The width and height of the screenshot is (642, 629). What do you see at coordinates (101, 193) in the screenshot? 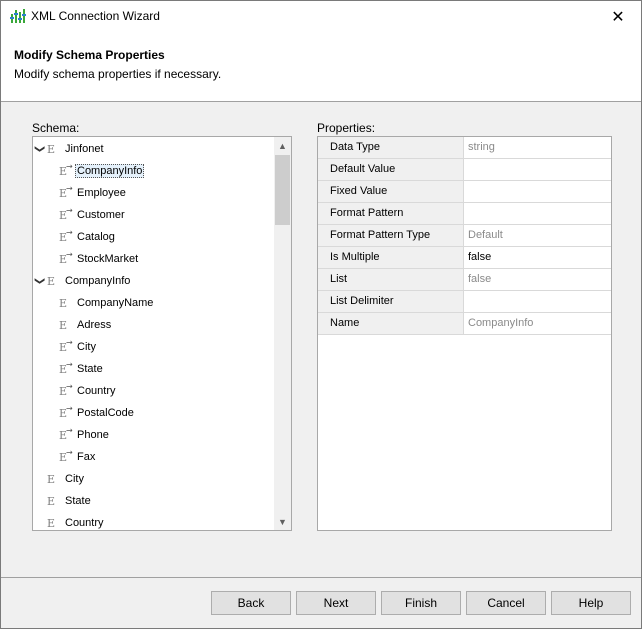
I see `tree-node-label: Employee` at bounding box center [101, 193].